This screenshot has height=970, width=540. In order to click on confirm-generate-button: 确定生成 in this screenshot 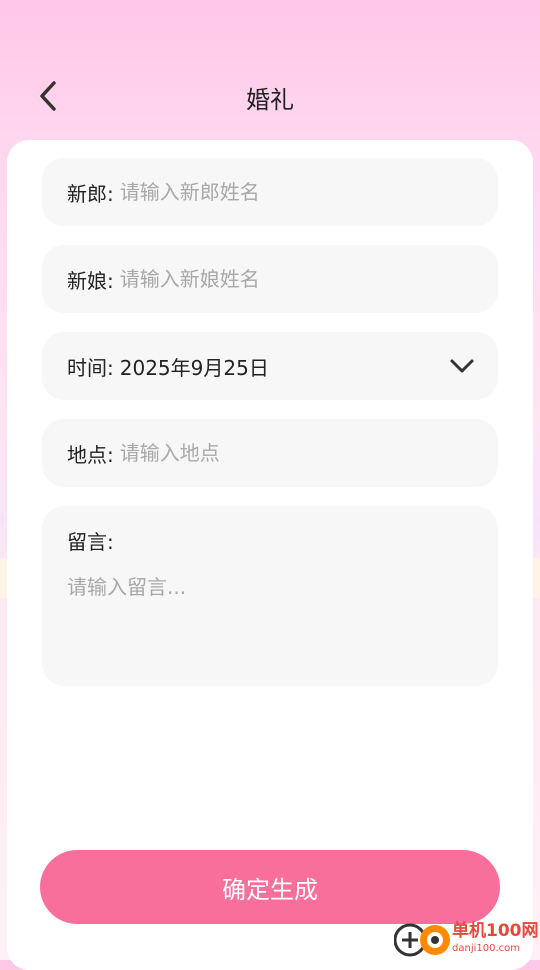, I will do `click(270, 887)`.